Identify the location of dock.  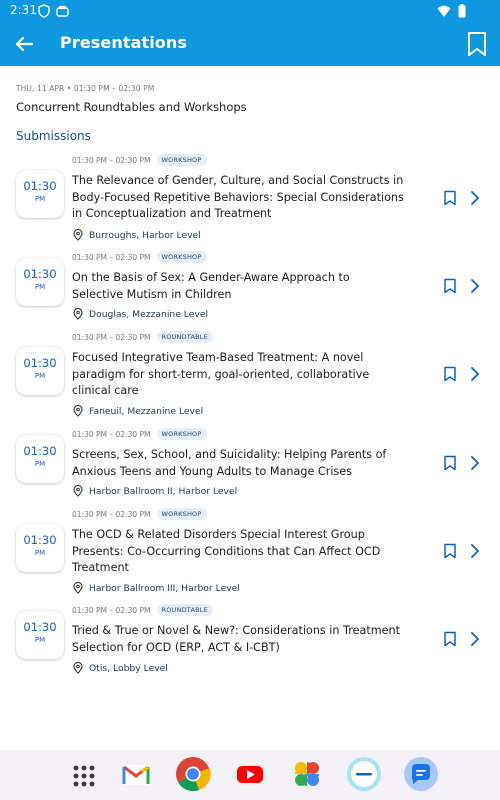
(250, 775).